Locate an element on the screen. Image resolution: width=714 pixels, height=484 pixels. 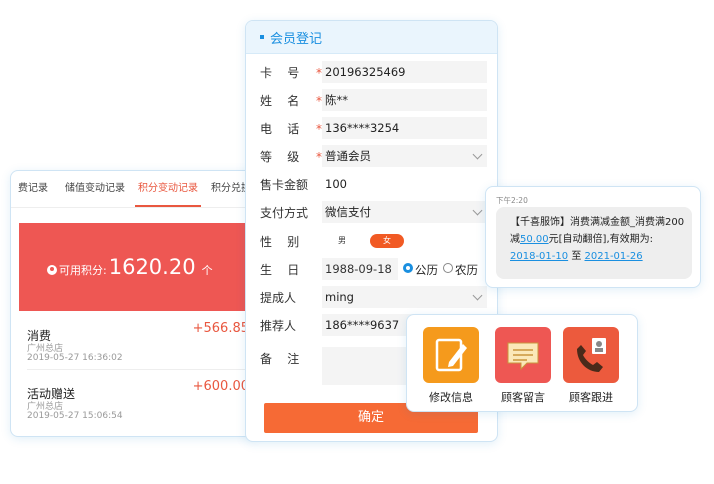
birthday-row: 生 日 1988-09-18 公历 农历 is located at coordinates (371, 270).